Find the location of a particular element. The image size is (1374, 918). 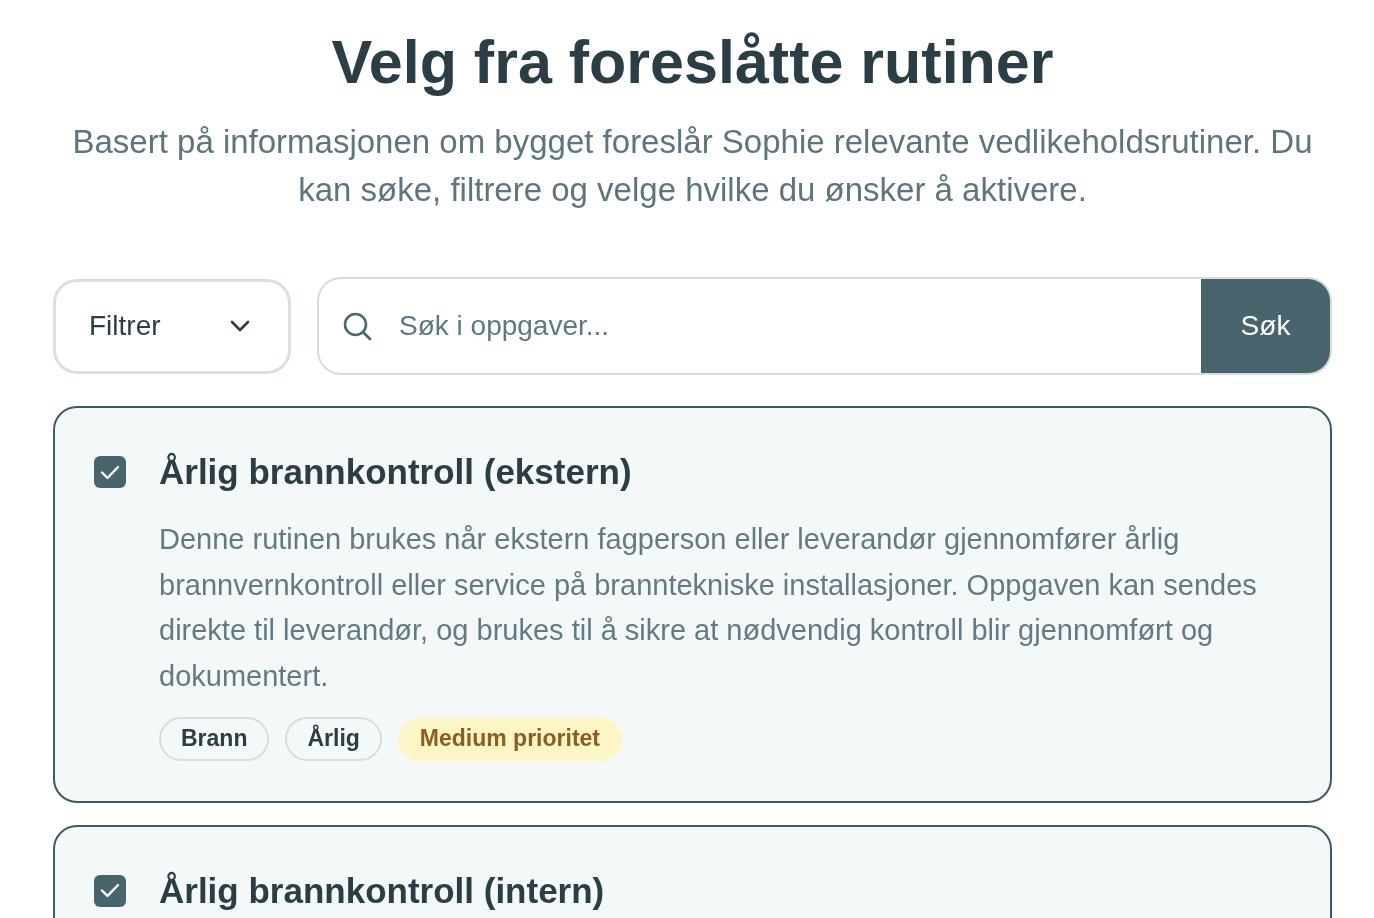

page-subtitle: Basert på informasjonen om bygget foreslår Sophie relevante vedlikeholdsrutiner. Du kan søke, filtrere og velge hvilke du ønsker å aktivere. is located at coordinates (692, 166).